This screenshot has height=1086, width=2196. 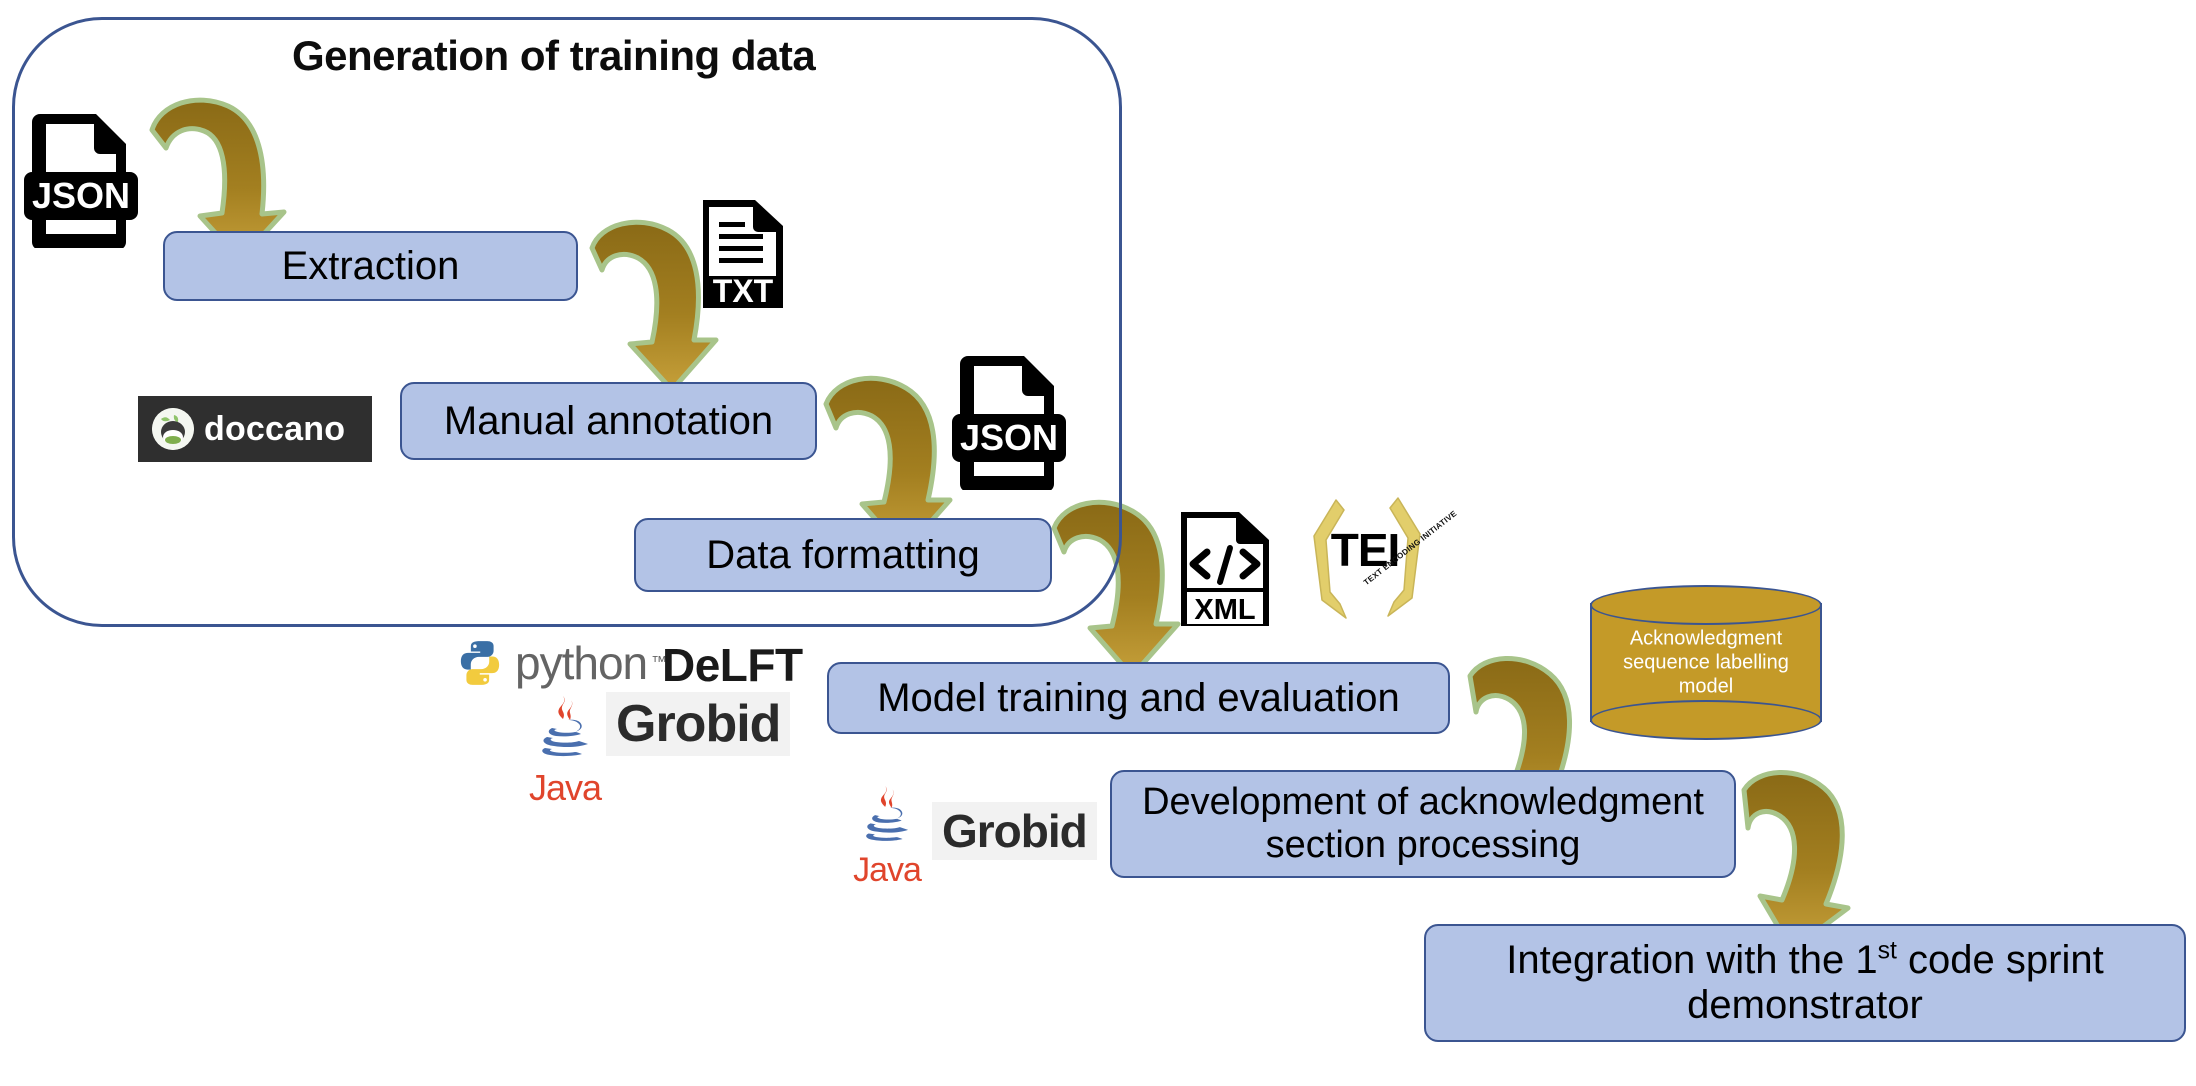 I want to click on cylinder-top, so click(x=1706, y=605).